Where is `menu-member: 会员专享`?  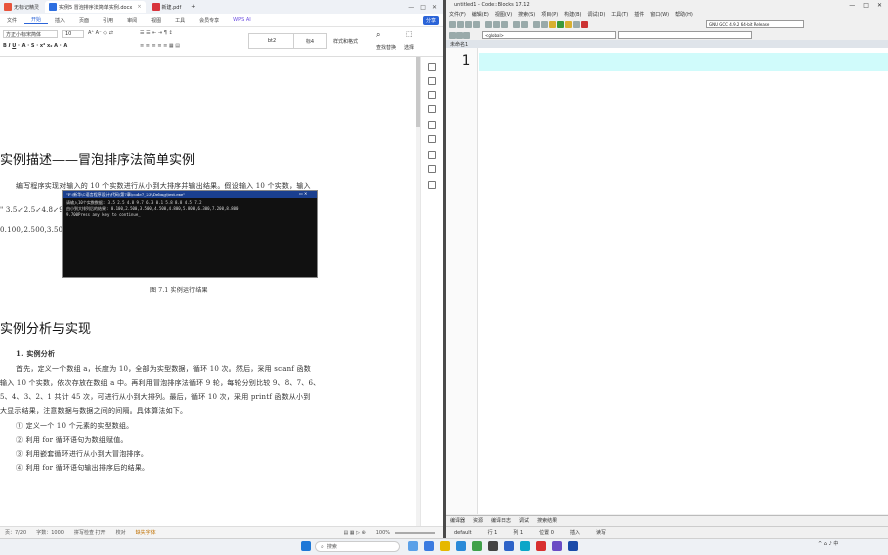
menu-member: 会员专享 is located at coordinates (209, 20).